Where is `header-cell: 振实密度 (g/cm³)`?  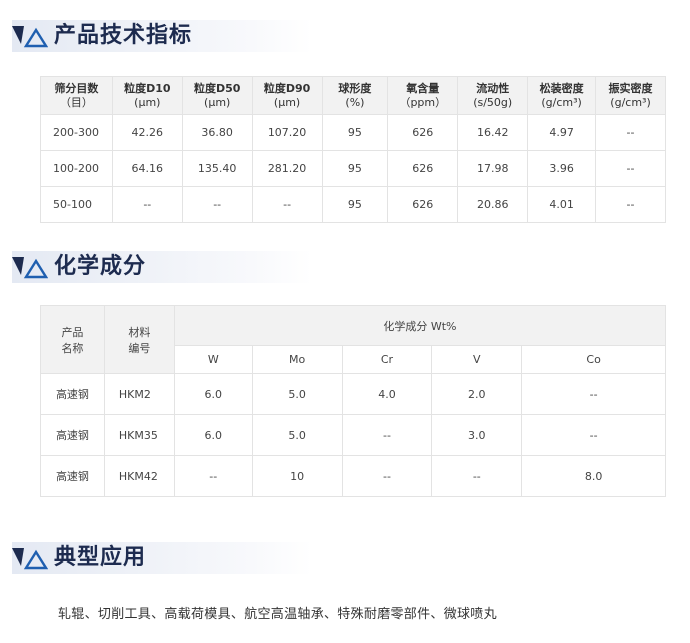 header-cell: 振实密度 (g/cm³) is located at coordinates (630, 95).